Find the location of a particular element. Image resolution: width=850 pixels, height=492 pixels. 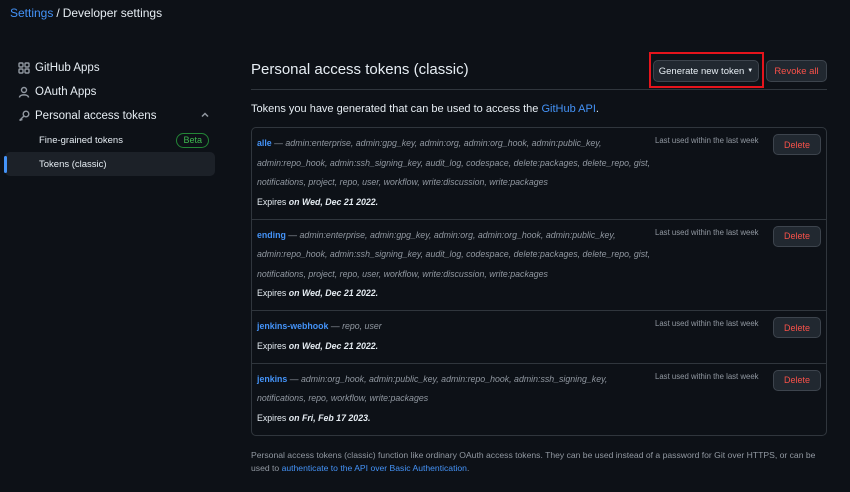

token-scopes-line: jenkins-webhook — repo, user is located at coordinates (319, 326).